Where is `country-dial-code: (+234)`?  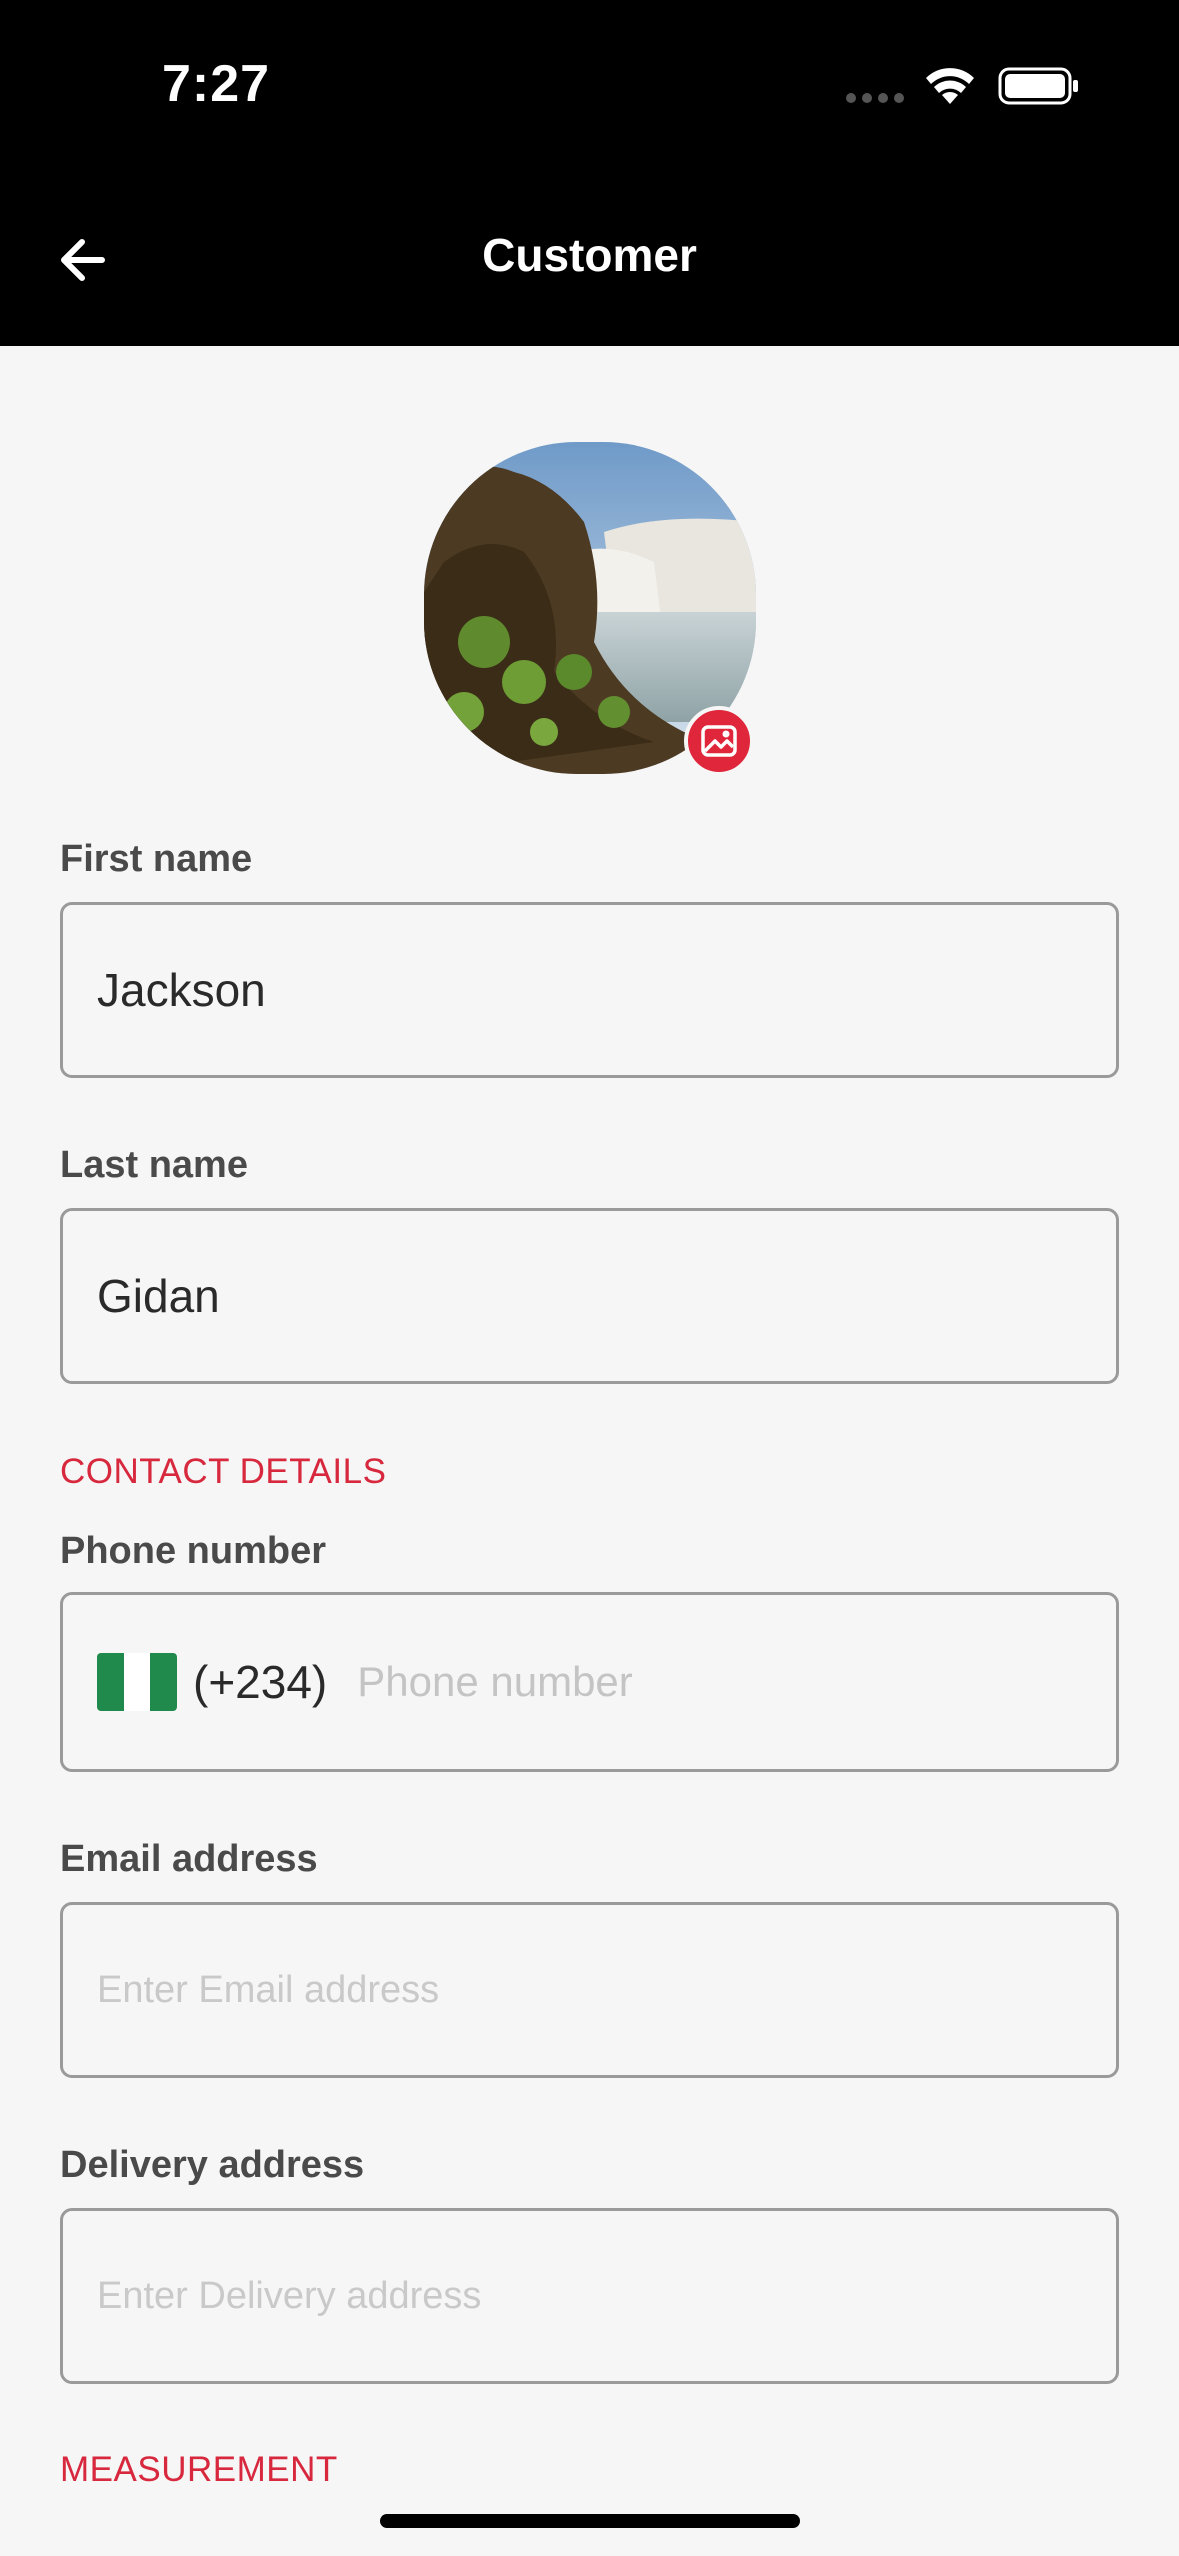
country-dial-code: (+234) is located at coordinates (260, 1682).